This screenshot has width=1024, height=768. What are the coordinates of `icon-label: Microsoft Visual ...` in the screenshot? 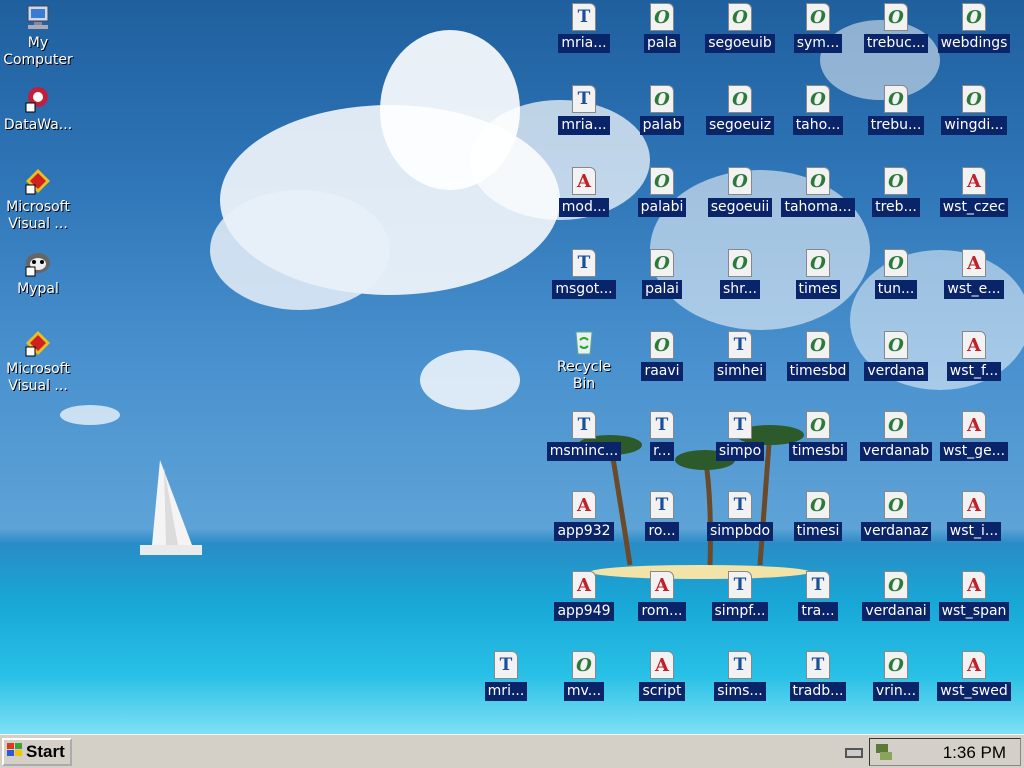 It's located at (38, 215).